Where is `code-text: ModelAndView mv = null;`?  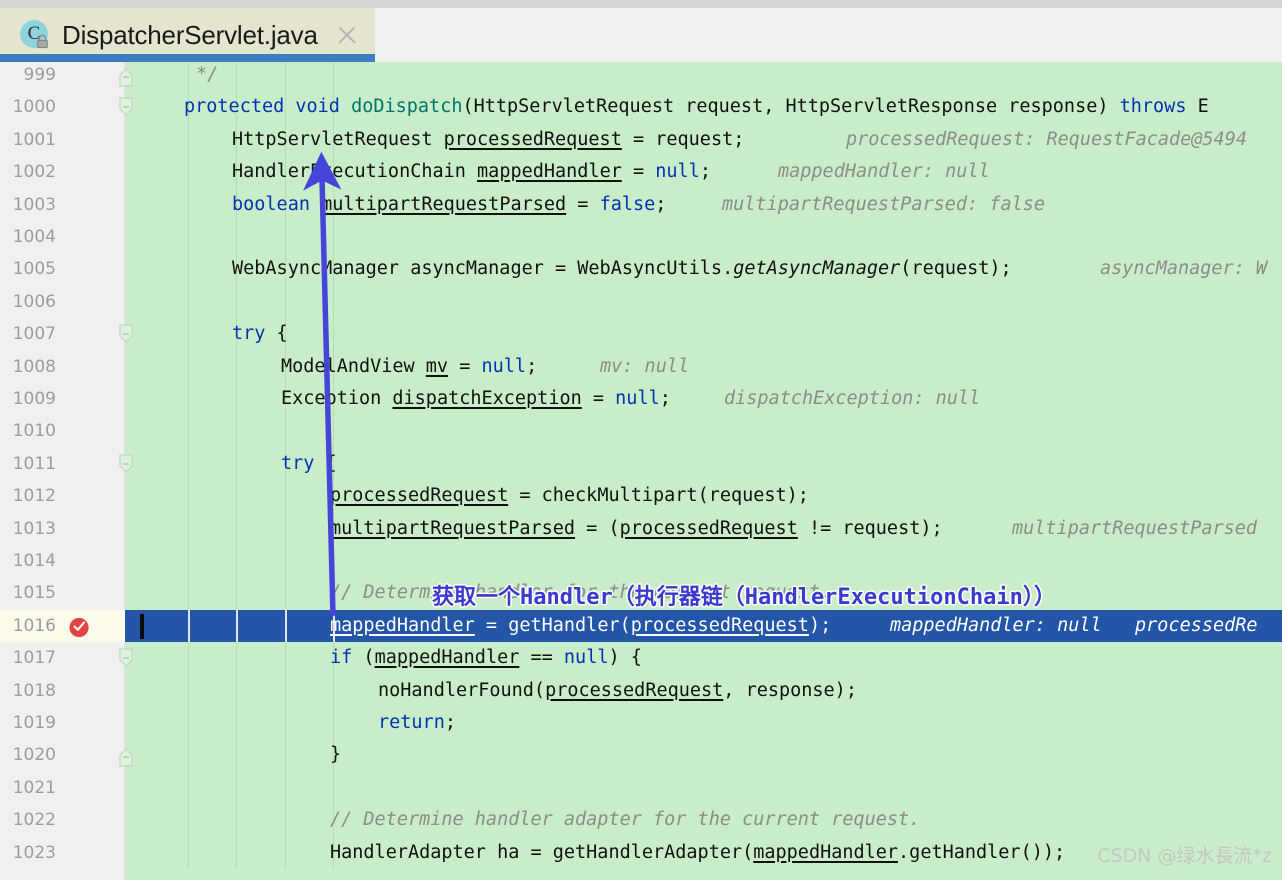 code-text: ModelAndView mv = null; is located at coordinates (409, 366).